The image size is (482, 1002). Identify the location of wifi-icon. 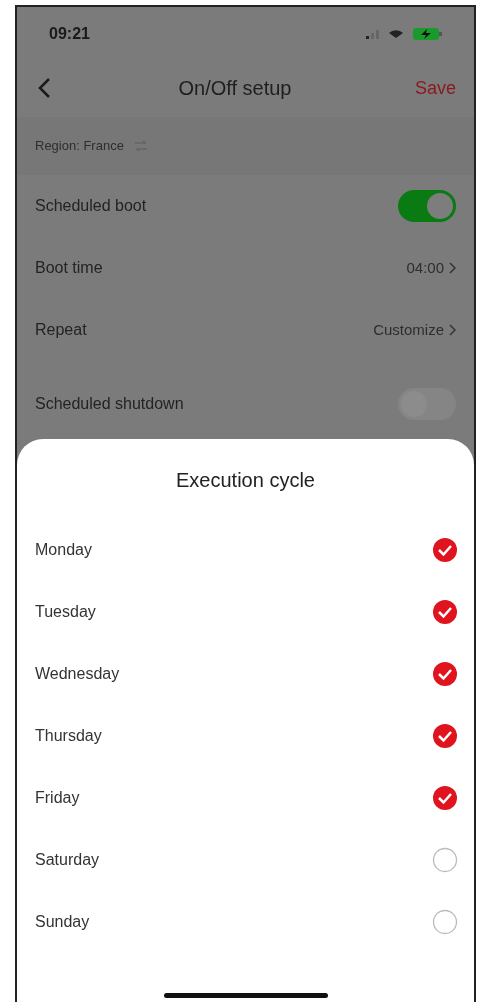
(396, 34).